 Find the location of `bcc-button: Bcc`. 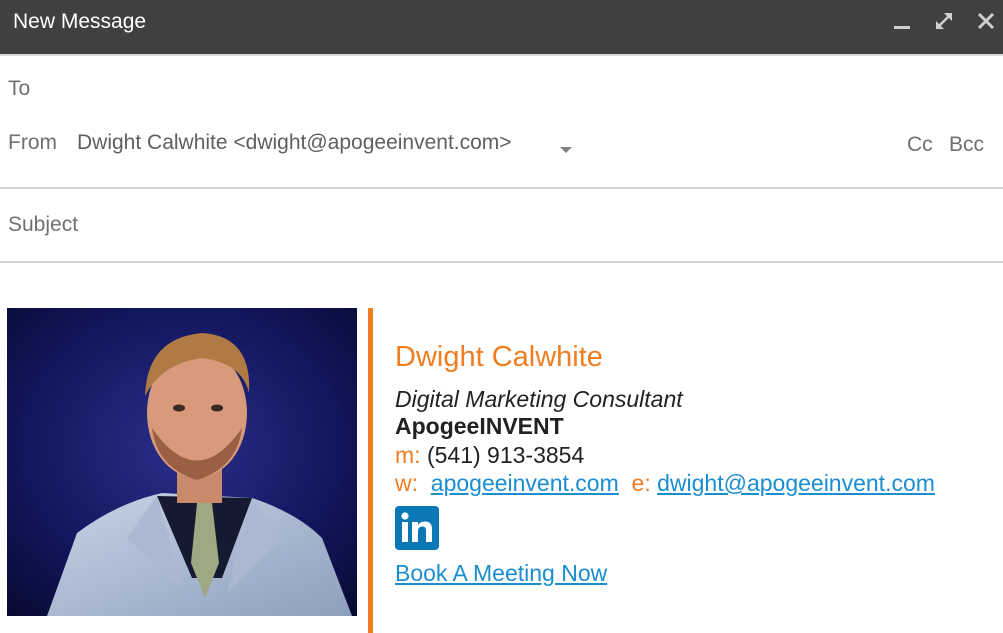

bcc-button: Bcc is located at coordinates (966, 145).